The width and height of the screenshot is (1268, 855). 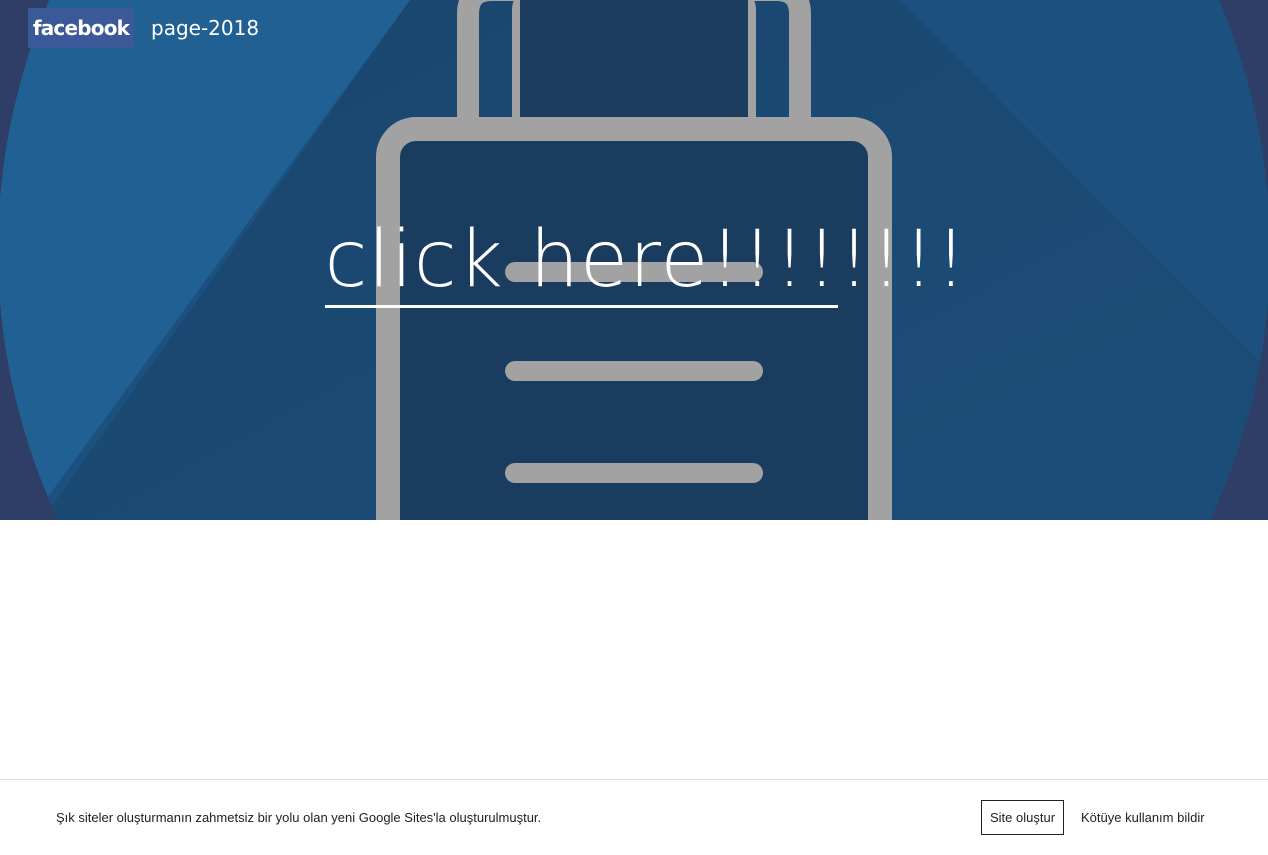 I want to click on click-here-trailing-text: !!!!, so click(x=903, y=260).